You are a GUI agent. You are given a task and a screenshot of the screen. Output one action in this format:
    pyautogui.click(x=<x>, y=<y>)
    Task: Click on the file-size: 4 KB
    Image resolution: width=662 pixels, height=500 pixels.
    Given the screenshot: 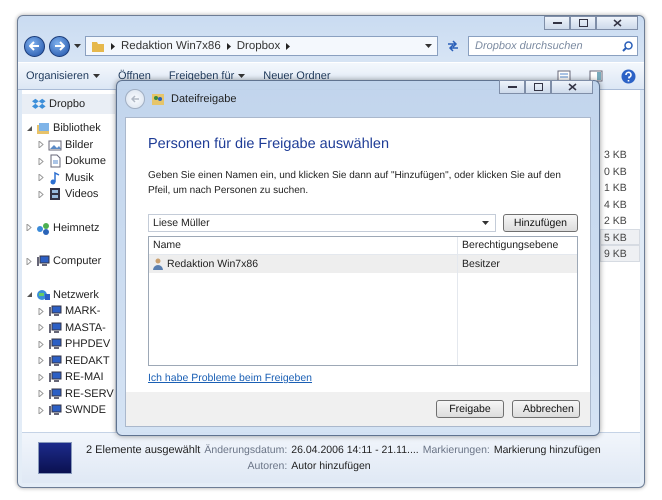 What is the action you would take?
    pyautogui.click(x=620, y=204)
    